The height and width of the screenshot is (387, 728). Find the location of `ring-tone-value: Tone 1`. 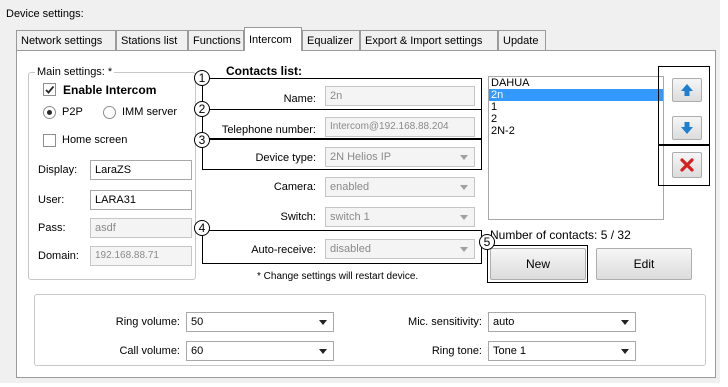

ring-tone-value: Tone 1 is located at coordinates (510, 351).